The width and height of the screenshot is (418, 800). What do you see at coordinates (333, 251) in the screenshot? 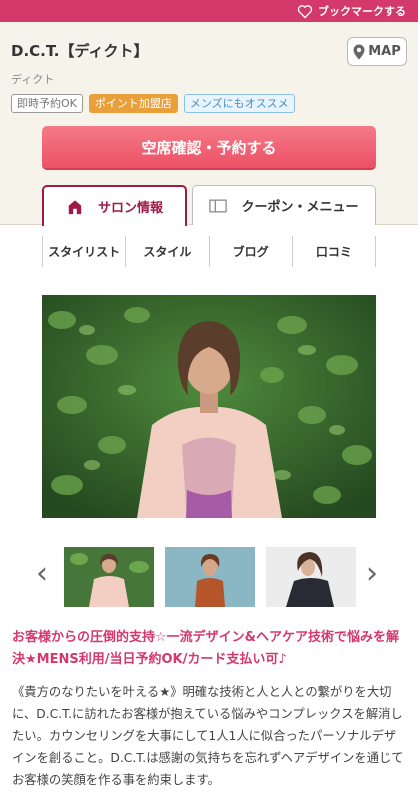
I see `subnav-reviews: 口コミ` at bounding box center [333, 251].